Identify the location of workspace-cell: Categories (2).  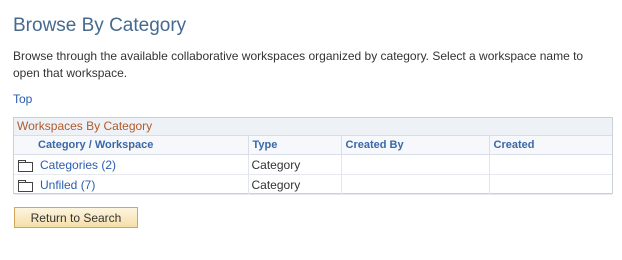
(131, 164).